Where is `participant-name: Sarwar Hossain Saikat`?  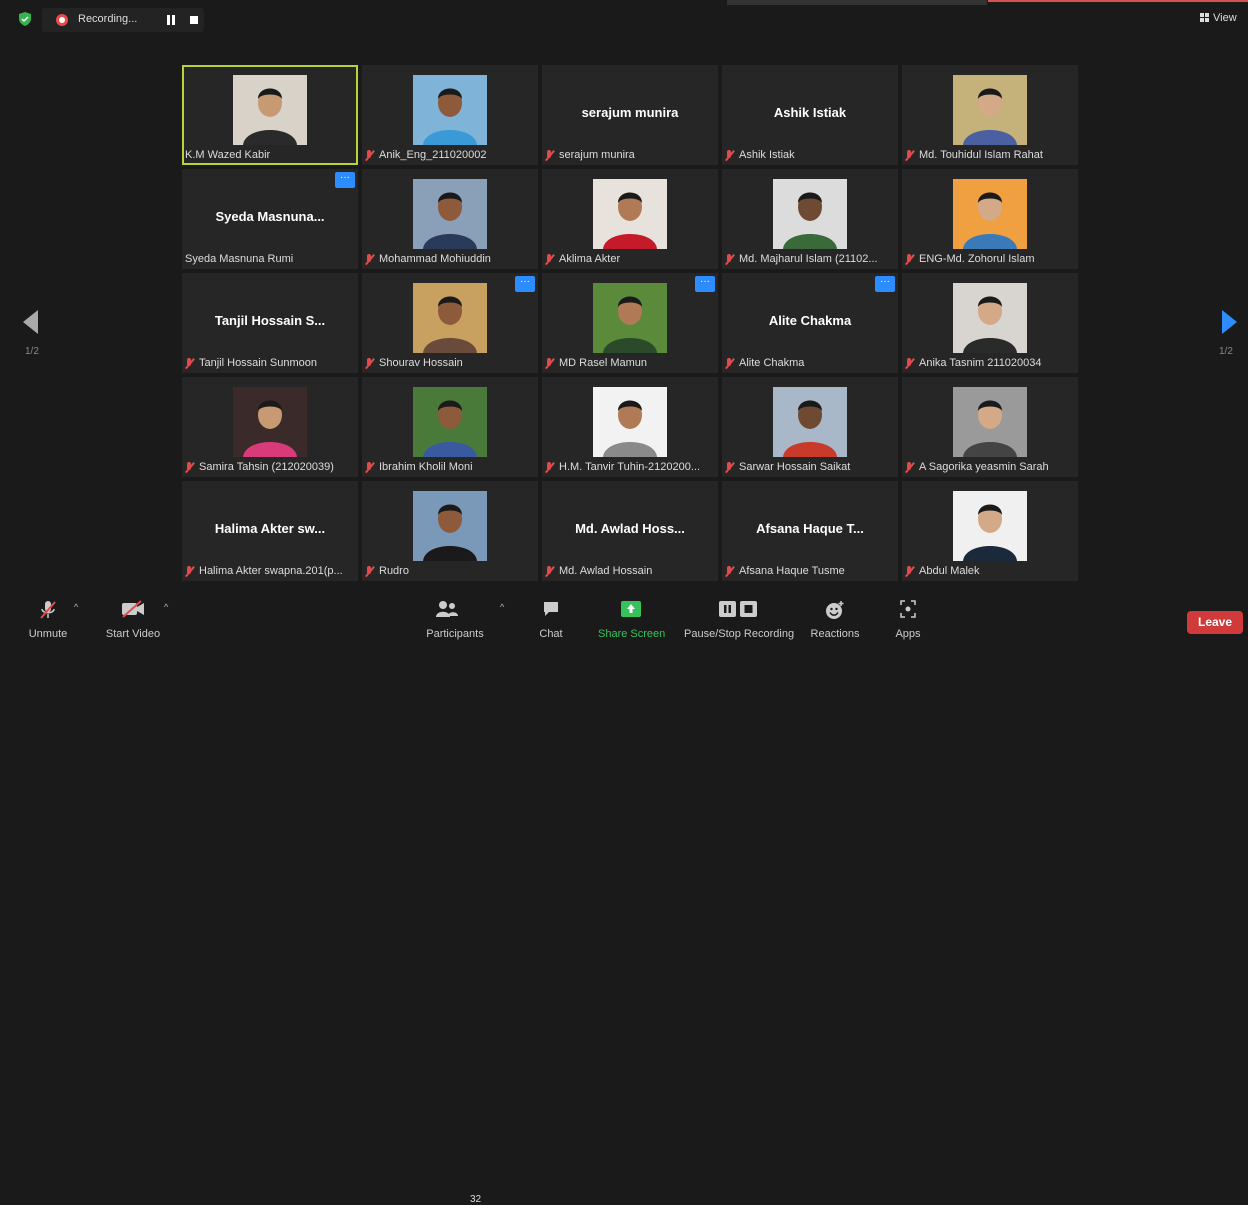
participant-name: Sarwar Hossain Saikat is located at coordinates (795, 467).